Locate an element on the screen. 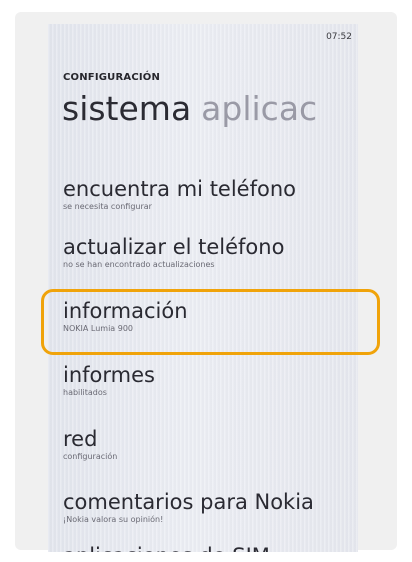  settings-item-about: información NOKIA Lumia 900 is located at coordinates (210, 316).